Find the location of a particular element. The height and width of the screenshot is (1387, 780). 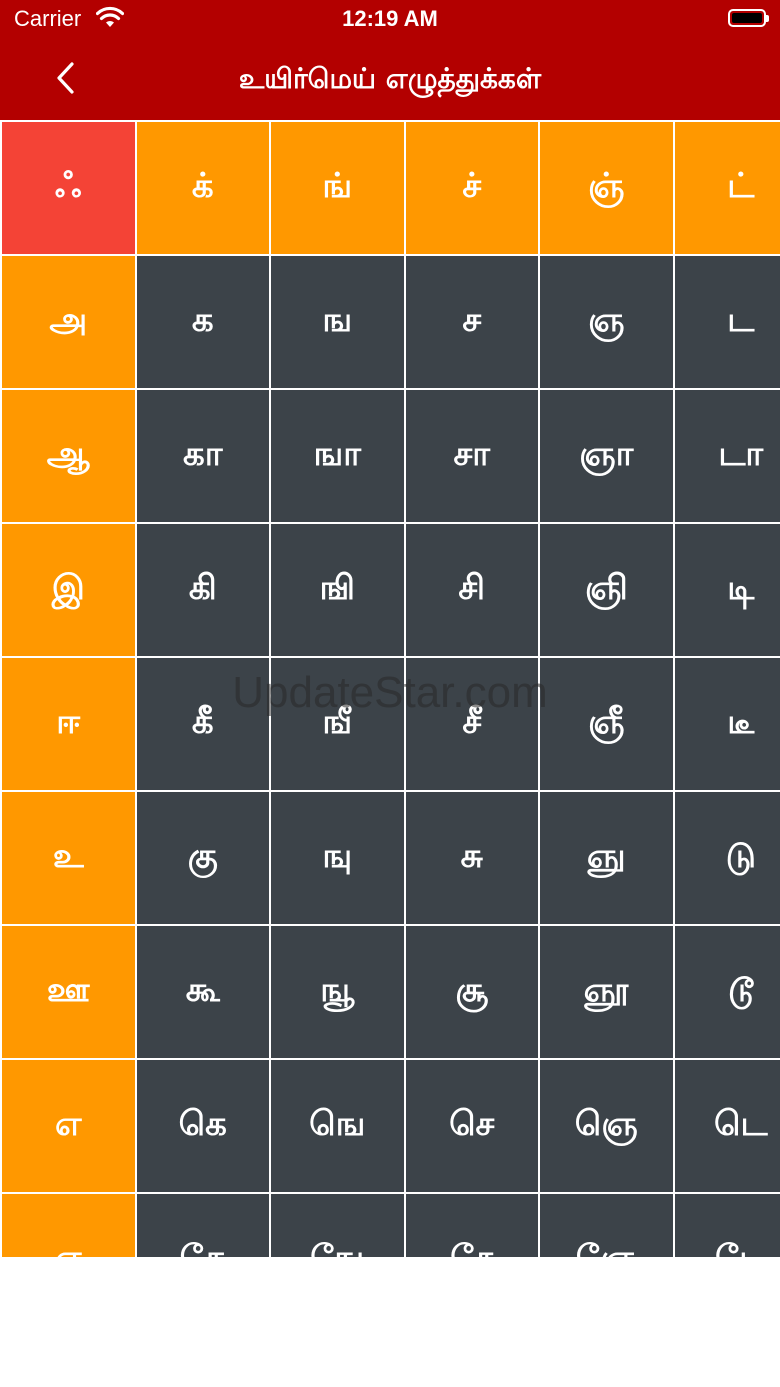

vowel-header-cell: ஊ is located at coordinates (68, 992).